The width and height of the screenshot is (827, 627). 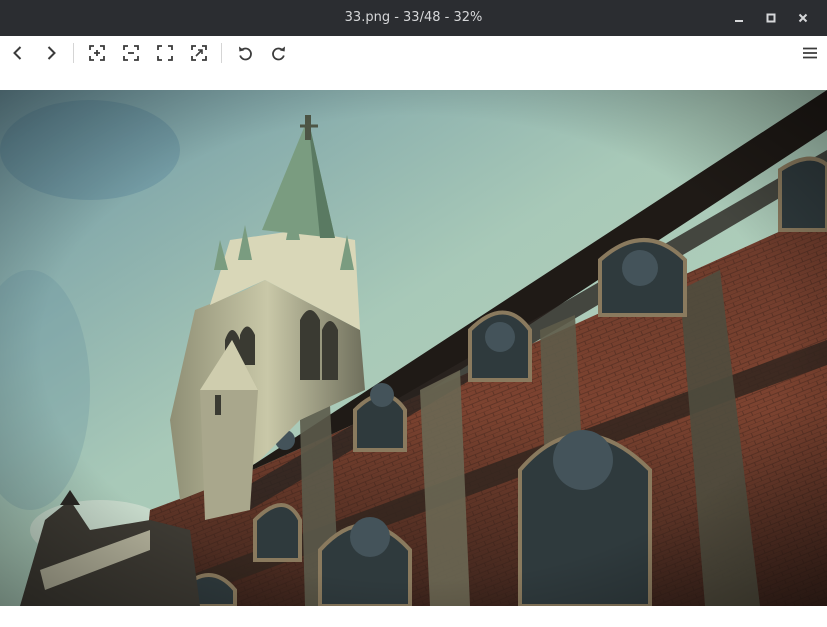 I want to click on fit-to-window-button, so click(x=165, y=53).